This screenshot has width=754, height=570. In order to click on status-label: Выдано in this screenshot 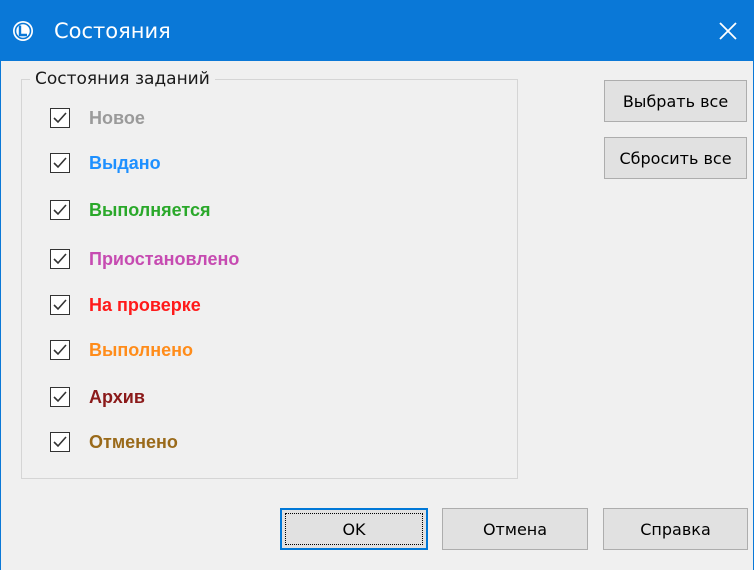, I will do `click(125, 163)`.